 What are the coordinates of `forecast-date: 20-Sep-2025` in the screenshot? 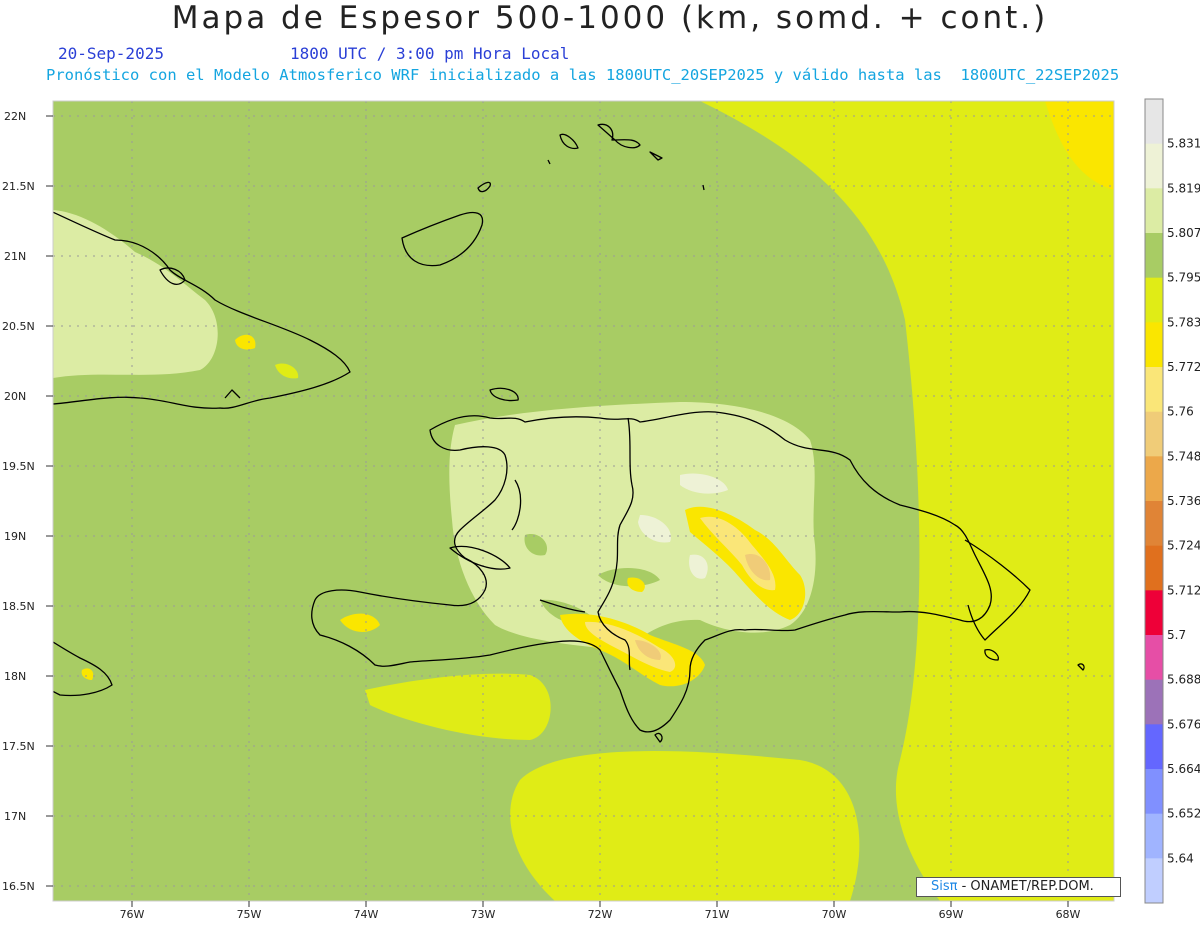 It's located at (111, 53).